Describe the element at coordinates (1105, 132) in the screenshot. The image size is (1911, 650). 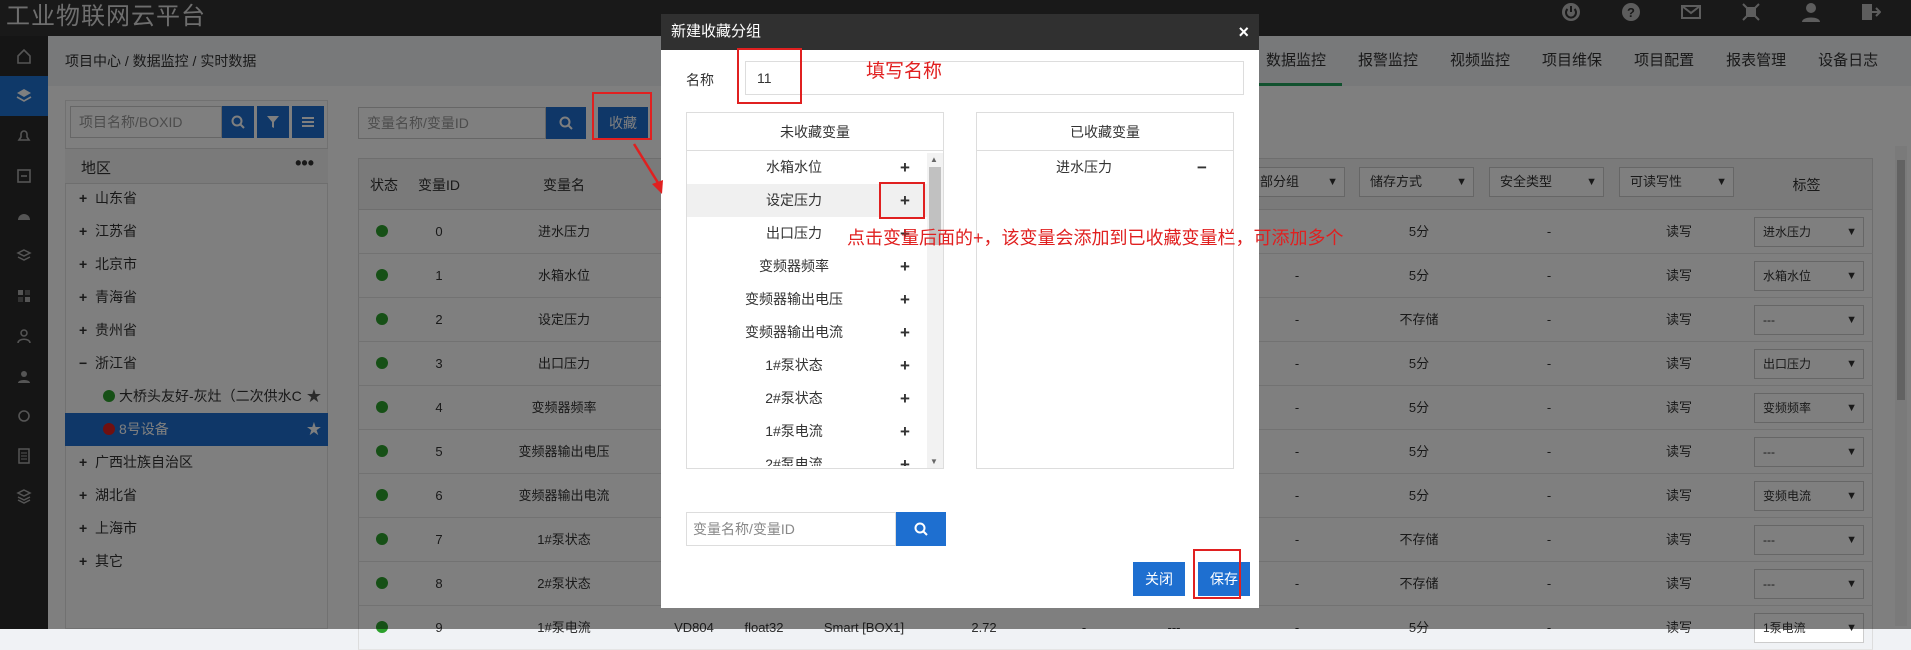
I see `favorited-title: 已收藏变量` at that location.